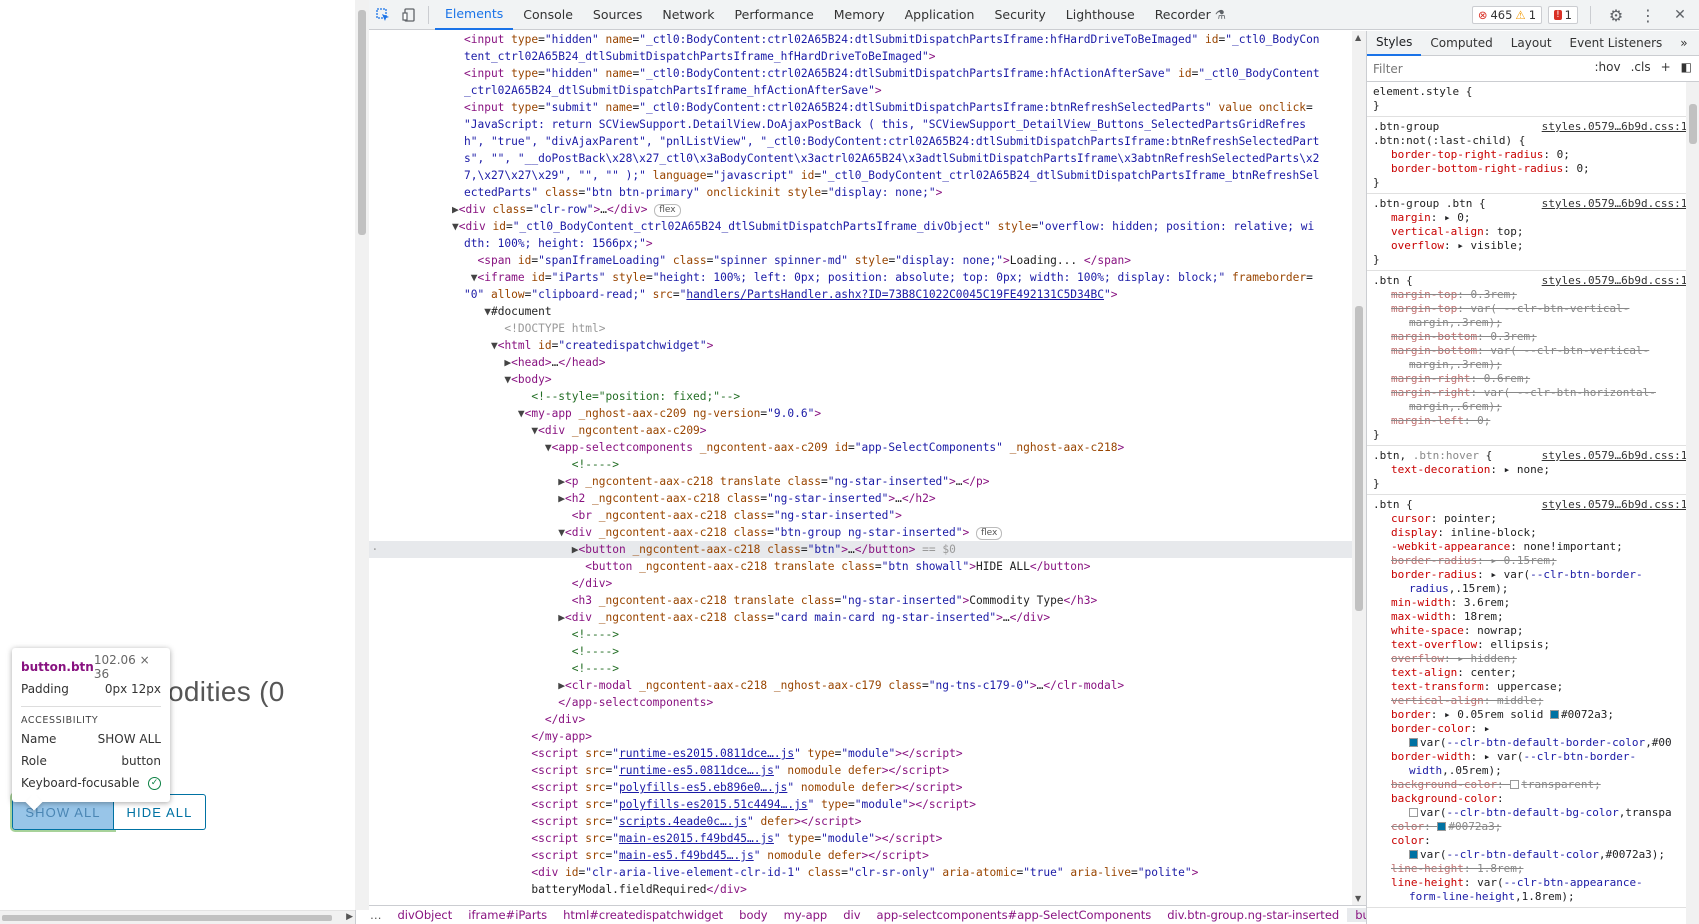  What do you see at coordinates (1358, 37) in the screenshot?
I see `scroll-up-arrow-icon: ▲` at bounding box center [1358, 37].